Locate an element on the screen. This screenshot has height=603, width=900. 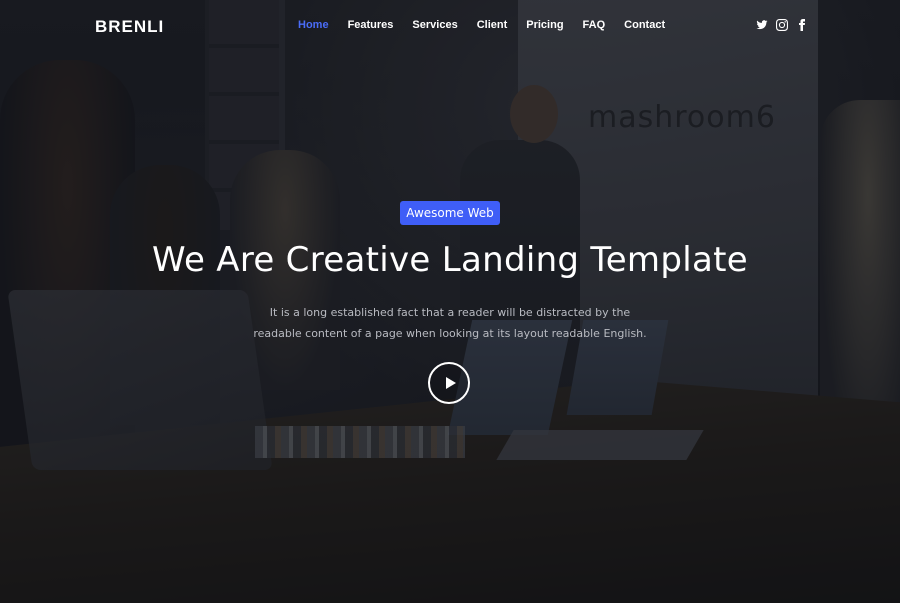
background-laptop-base is located at coordinates (600, 445).